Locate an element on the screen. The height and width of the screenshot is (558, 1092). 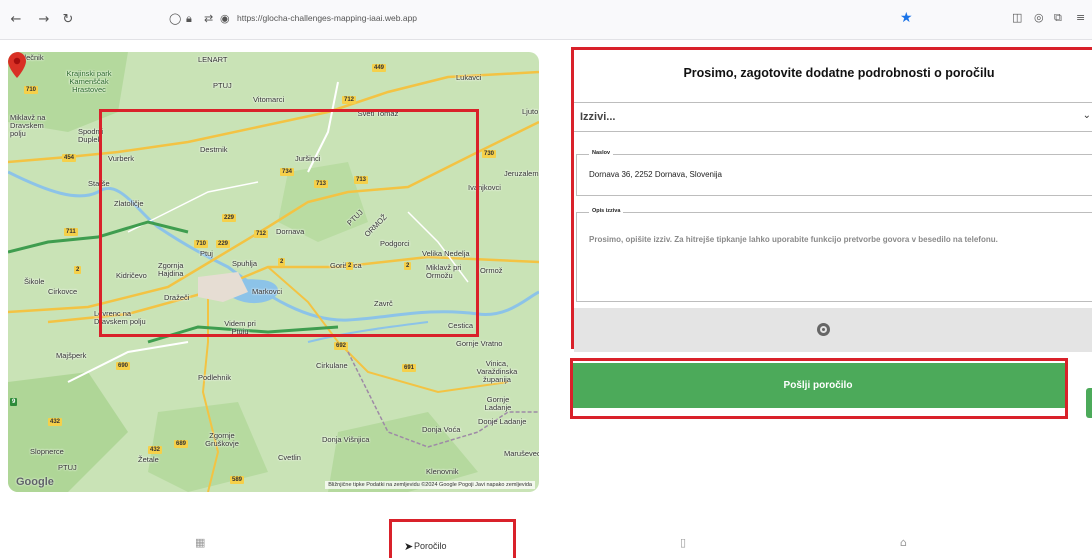
map-label: Žetale is located at coordinates (148, 459).